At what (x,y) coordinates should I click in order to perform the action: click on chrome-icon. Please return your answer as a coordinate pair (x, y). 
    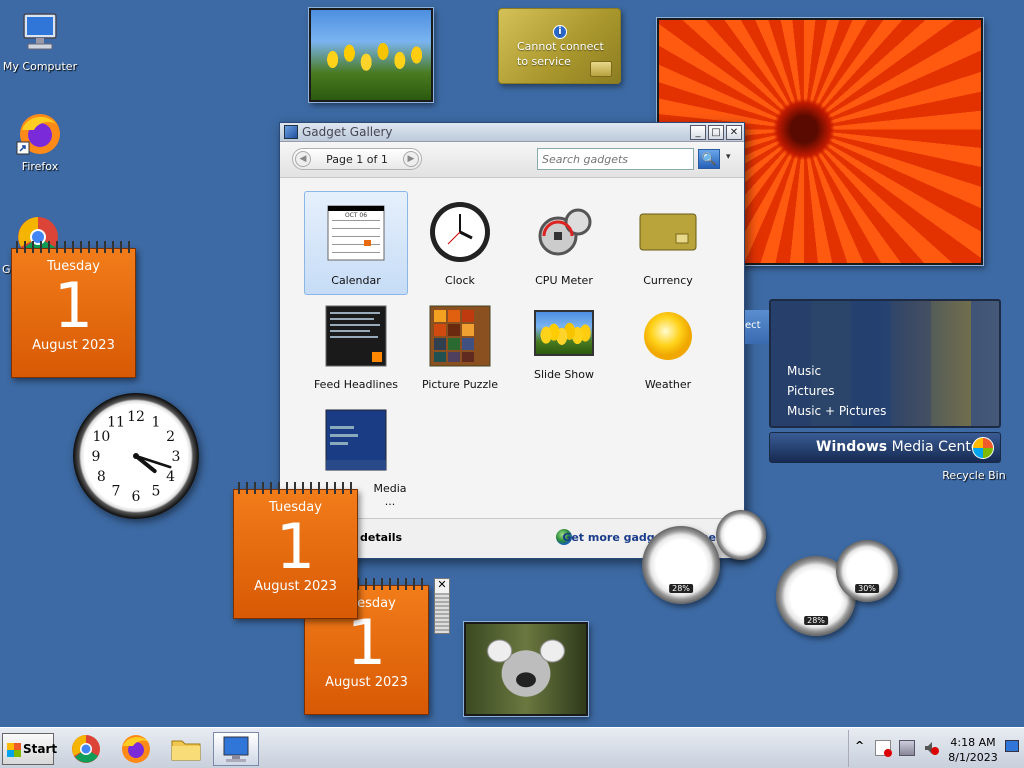
    Looking at the image, I should click on (86, 749).